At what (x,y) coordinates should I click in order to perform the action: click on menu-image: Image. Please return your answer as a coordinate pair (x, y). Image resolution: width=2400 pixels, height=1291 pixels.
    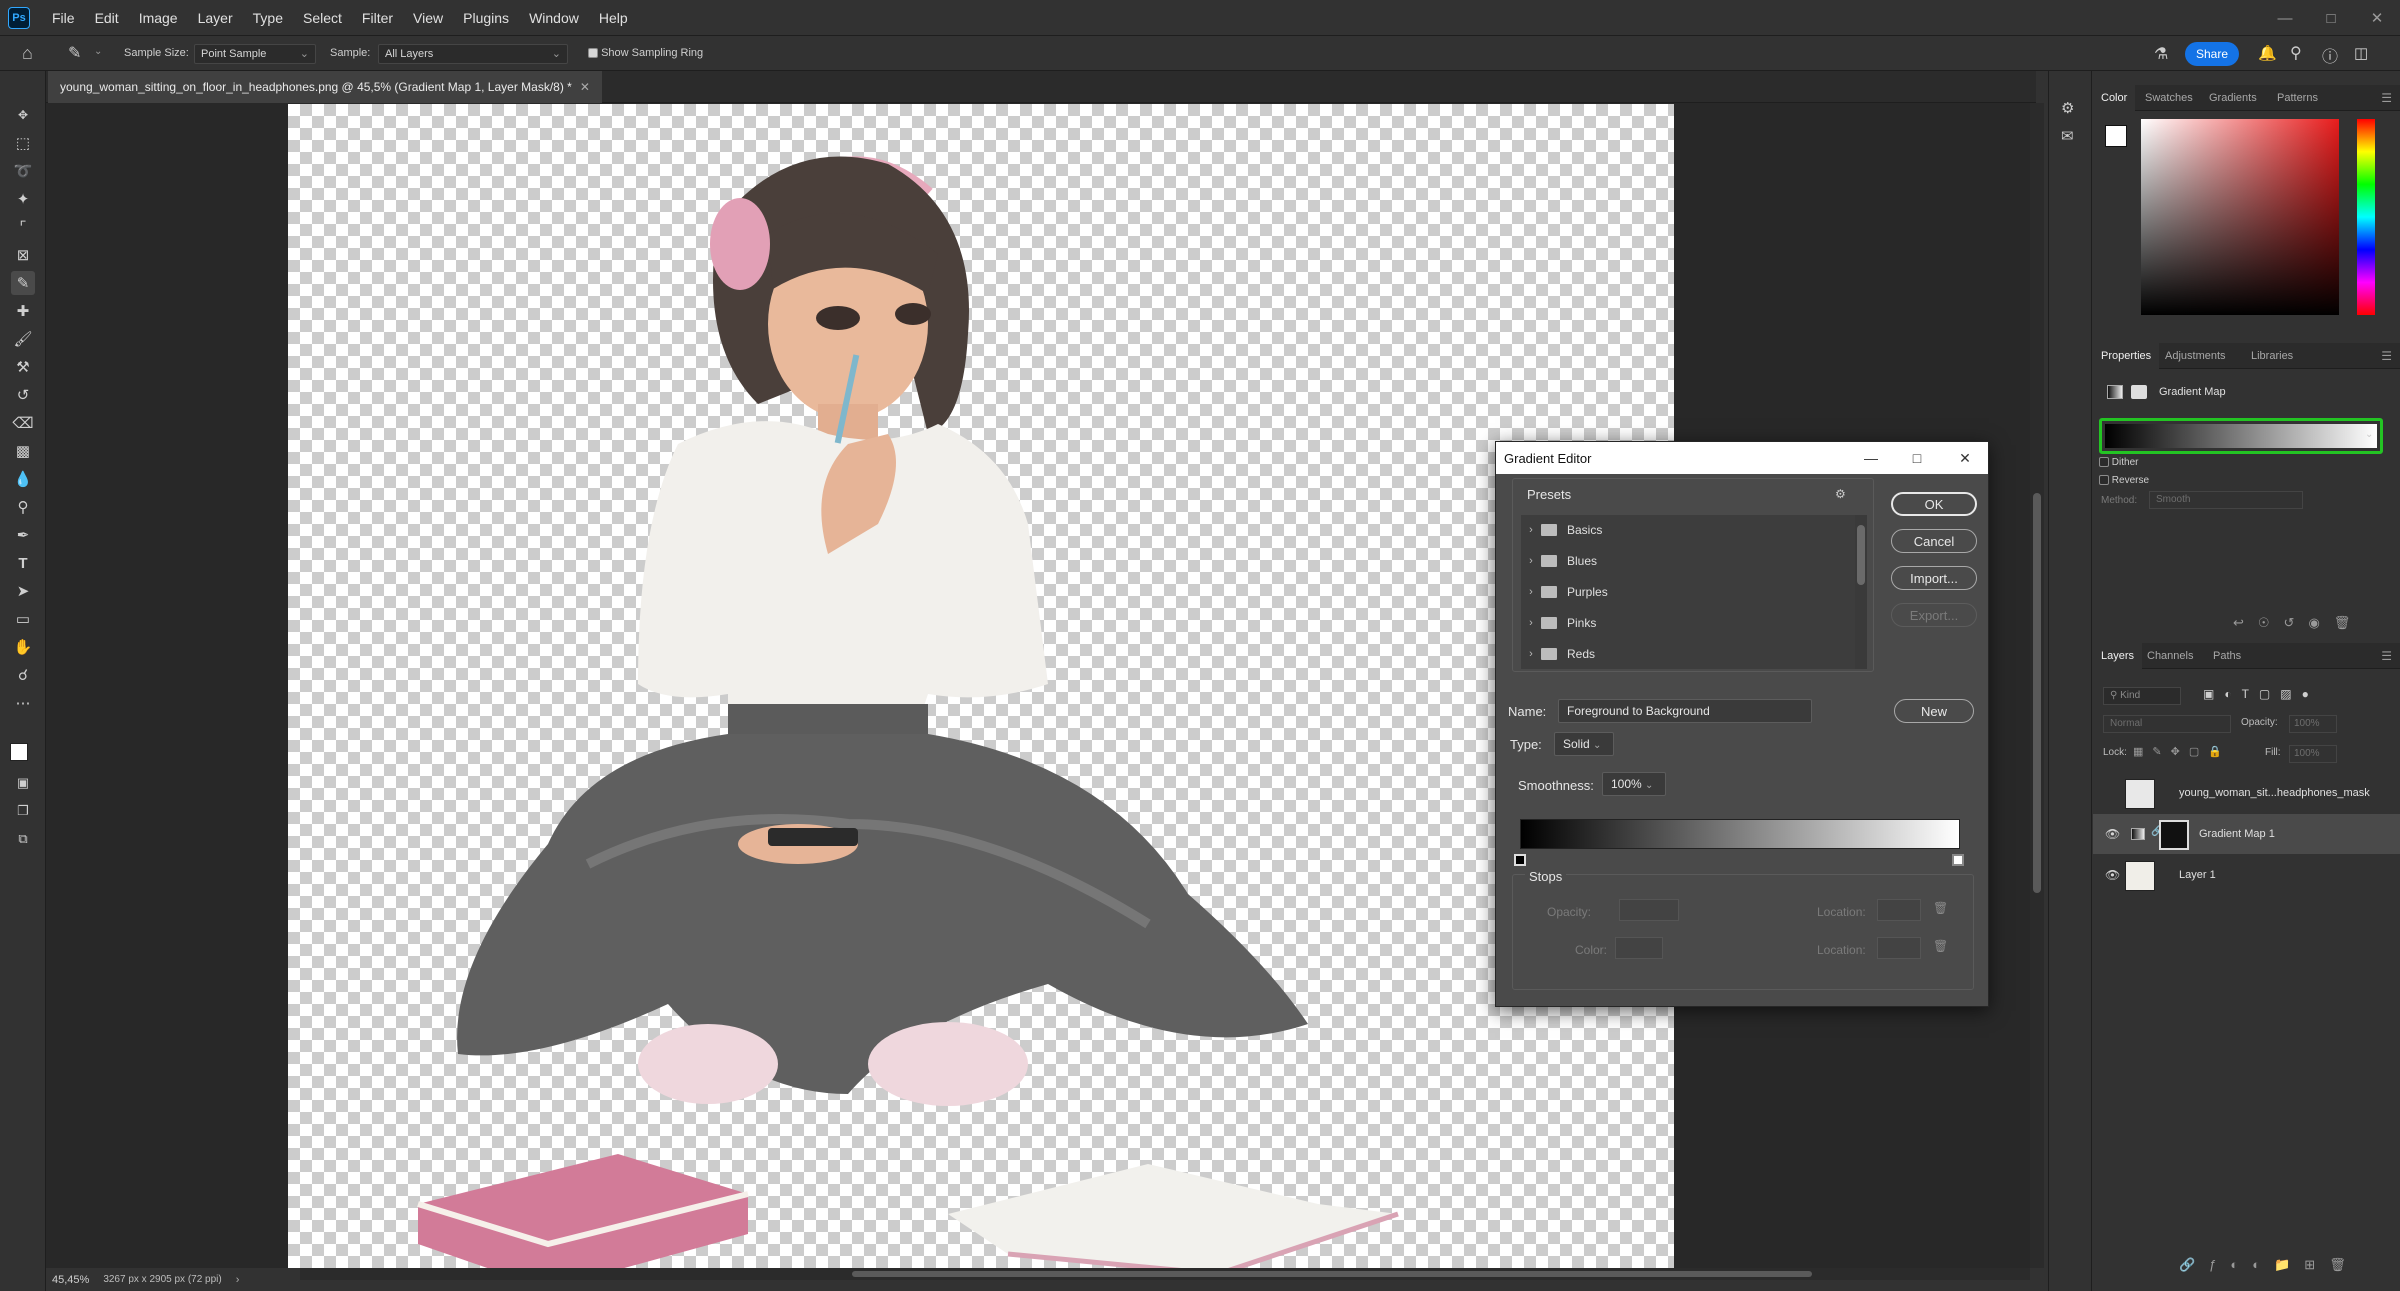
    Looking at the image, I should click on (158, 18).